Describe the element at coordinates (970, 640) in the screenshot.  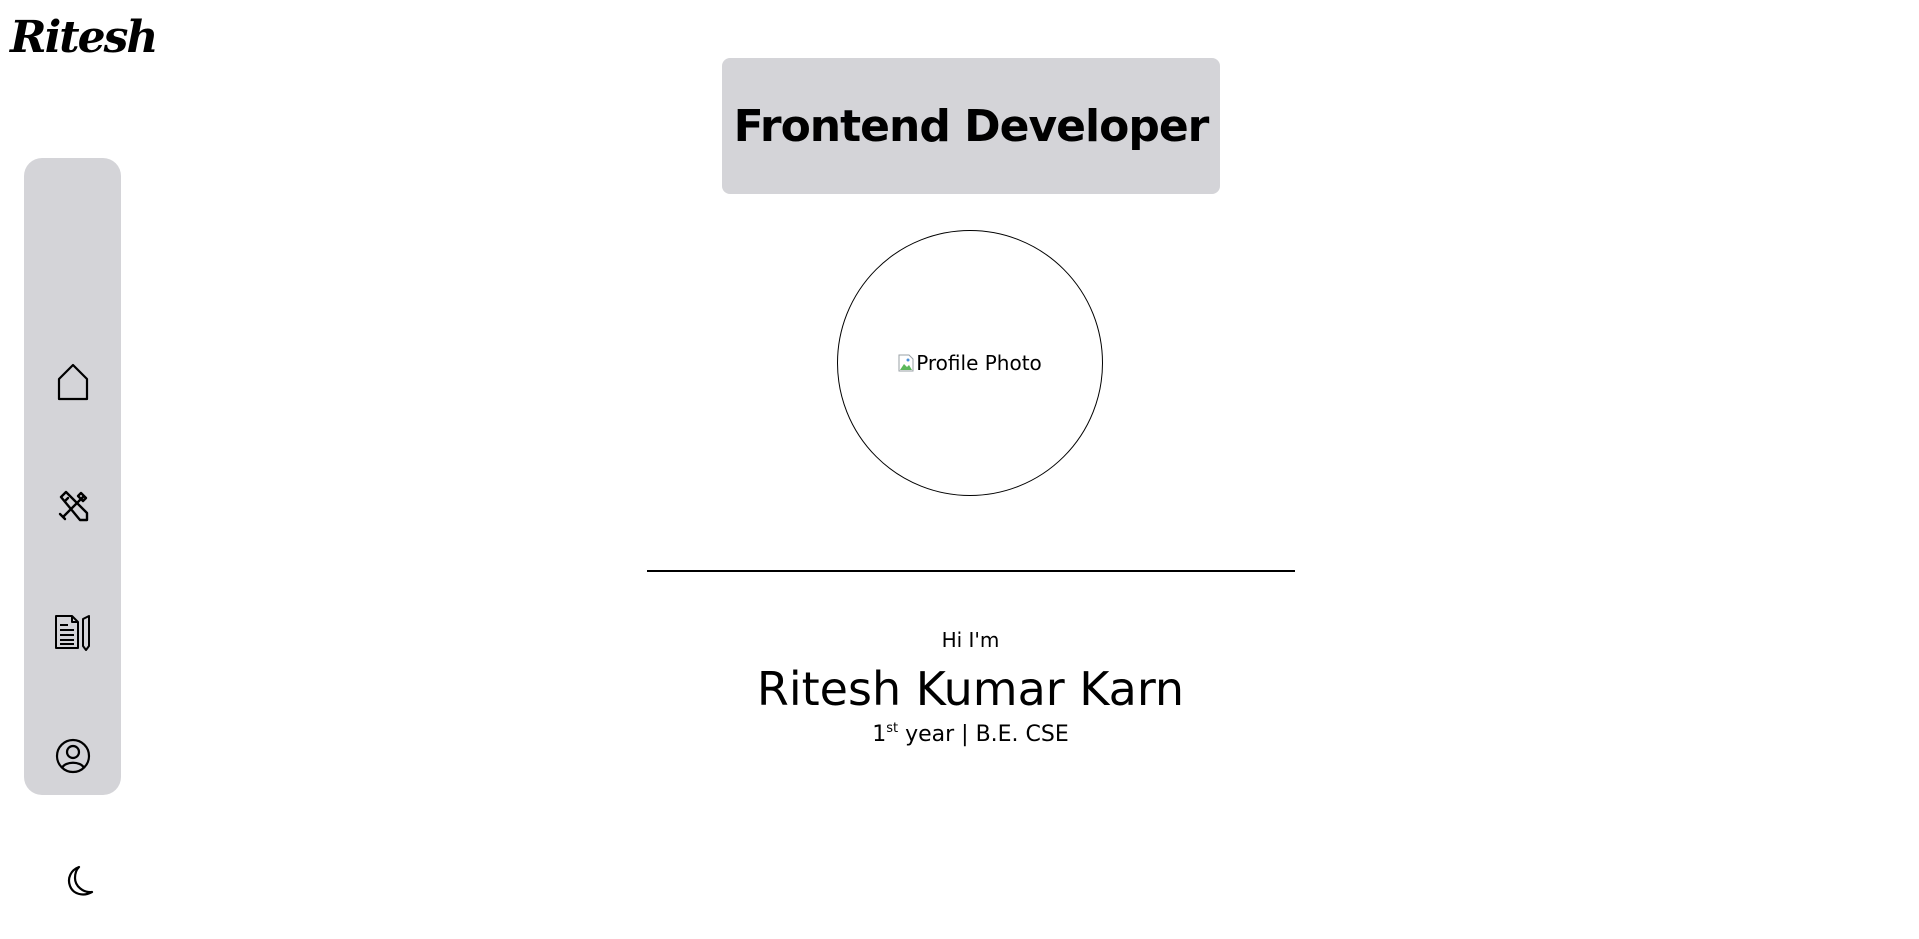
I see `greeting-text: Hi I'm` at that location.